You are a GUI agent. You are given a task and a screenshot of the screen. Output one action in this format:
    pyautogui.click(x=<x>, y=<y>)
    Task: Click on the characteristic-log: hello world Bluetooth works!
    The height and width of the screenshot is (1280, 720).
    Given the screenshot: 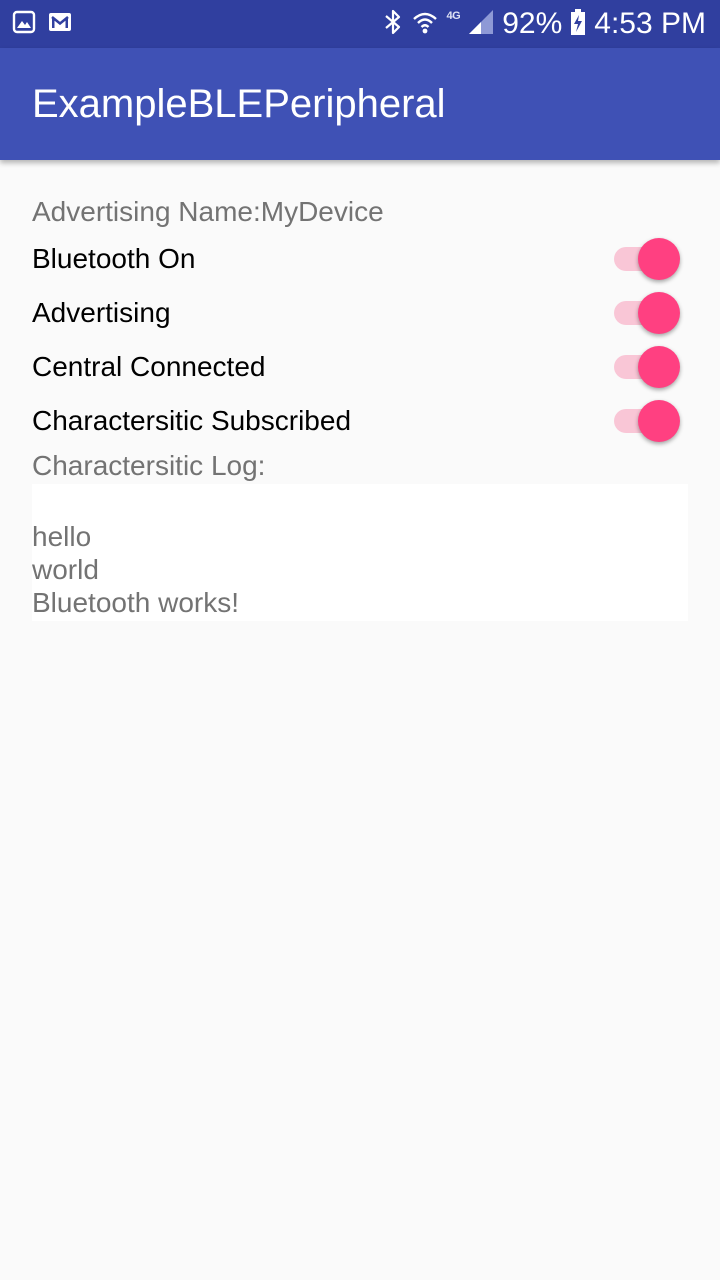 What is the action you would take?
    pyautogui.click(x=360, y=552)
    